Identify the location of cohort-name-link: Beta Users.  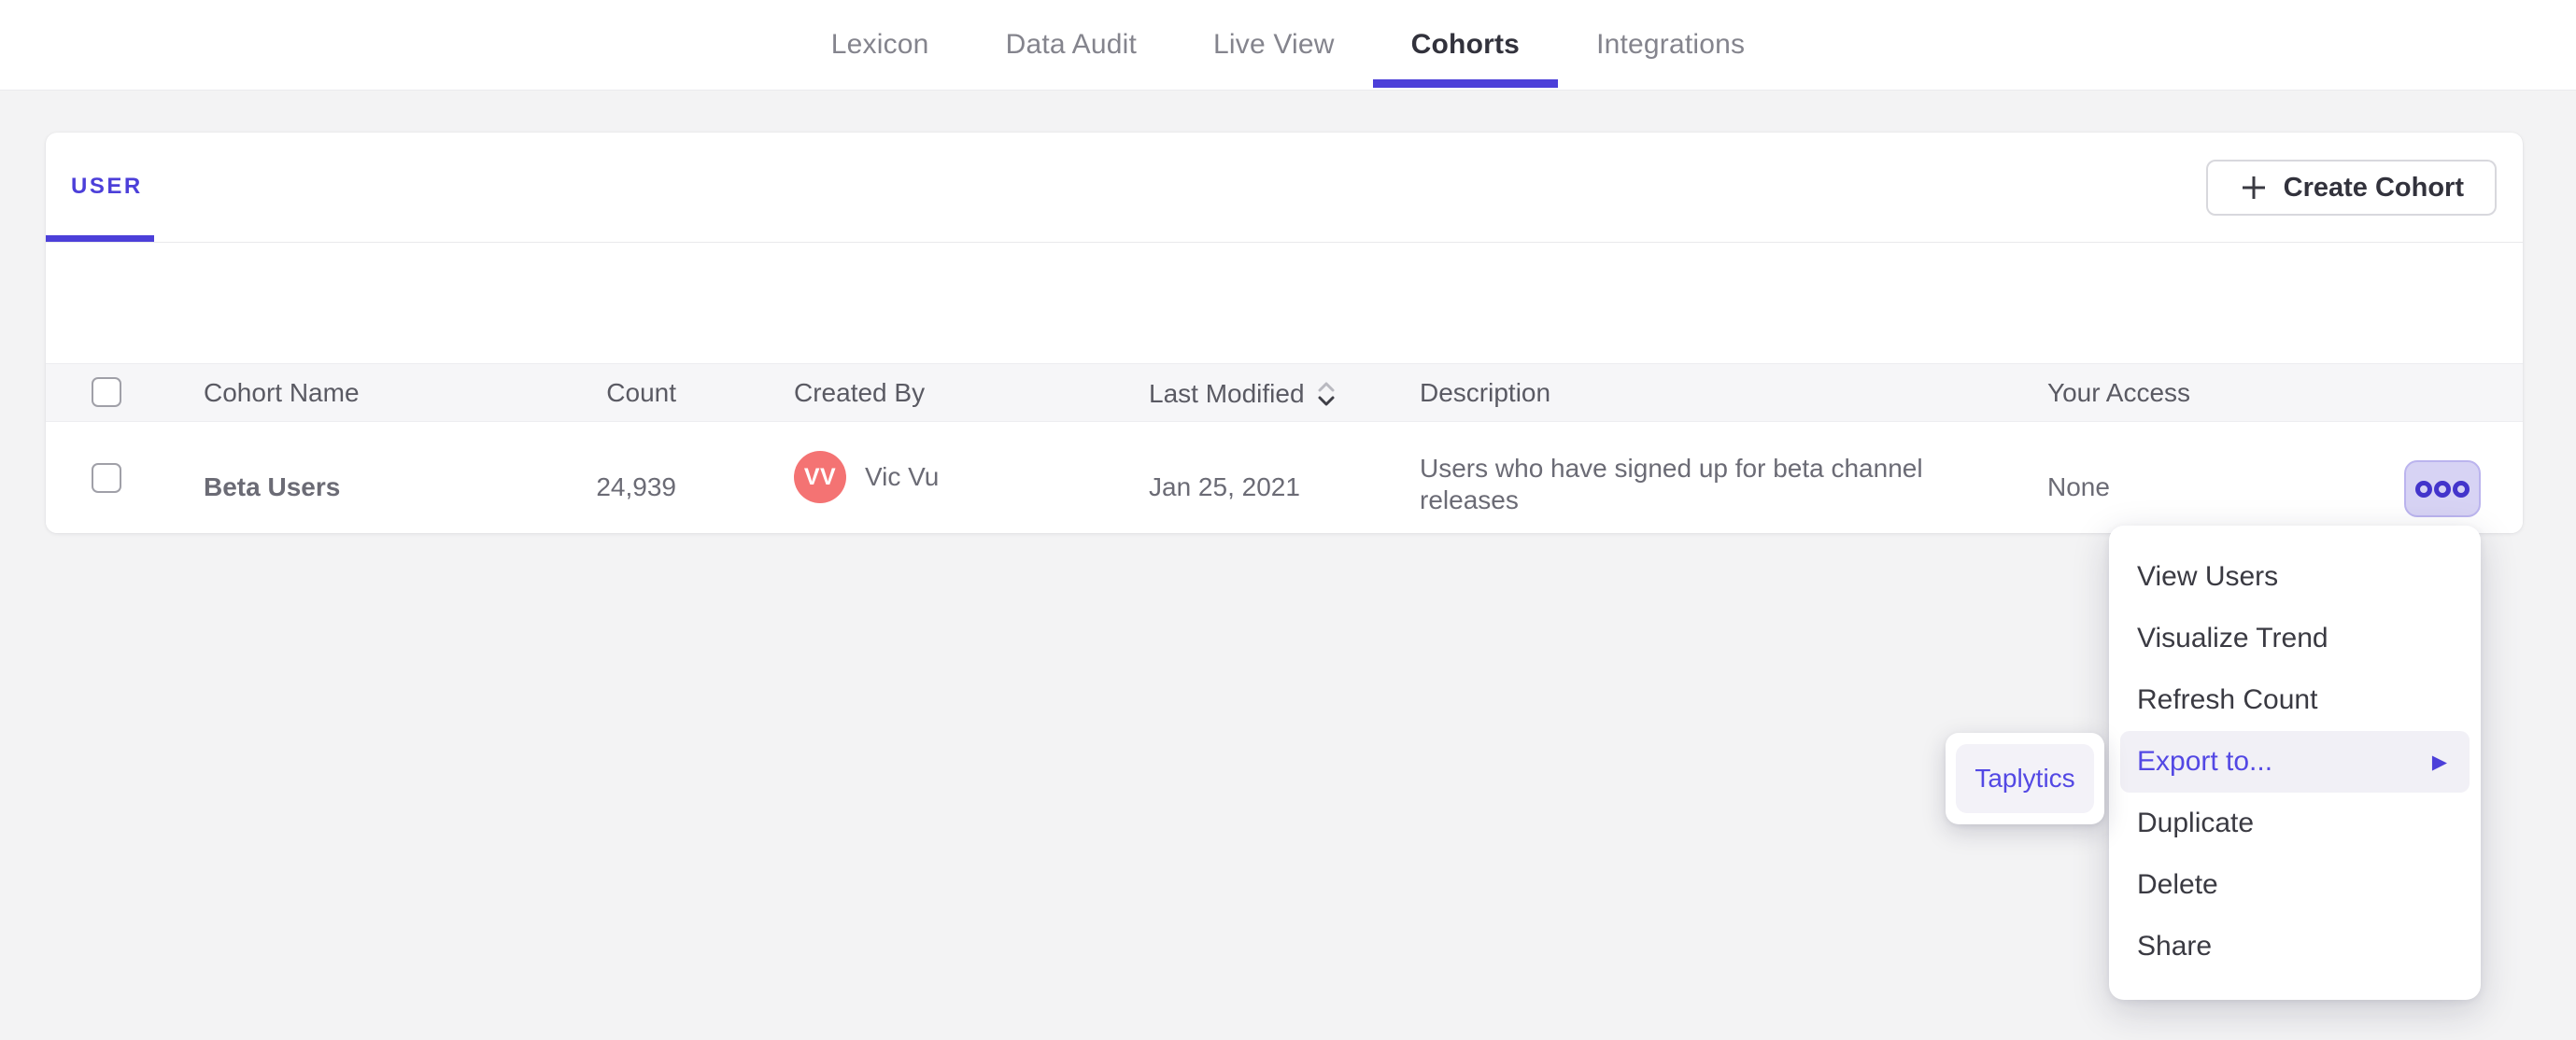
(272, 487).